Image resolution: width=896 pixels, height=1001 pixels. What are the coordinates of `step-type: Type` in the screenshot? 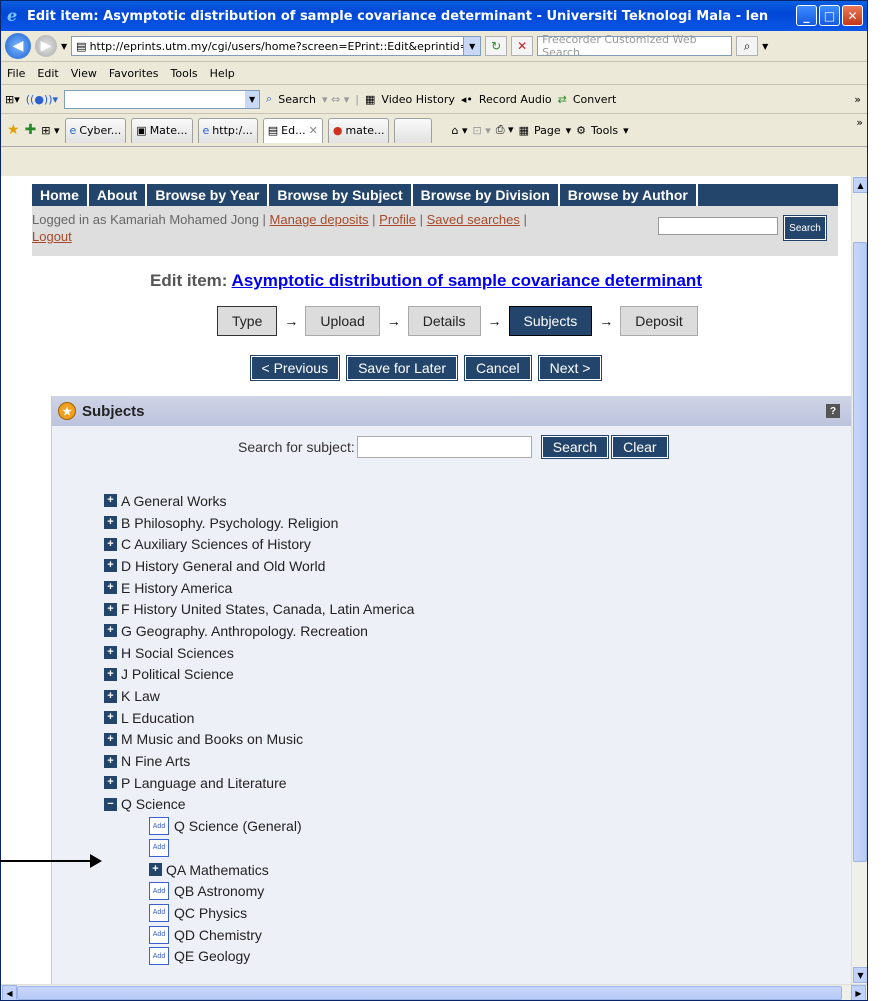 It's located at (247, 321).